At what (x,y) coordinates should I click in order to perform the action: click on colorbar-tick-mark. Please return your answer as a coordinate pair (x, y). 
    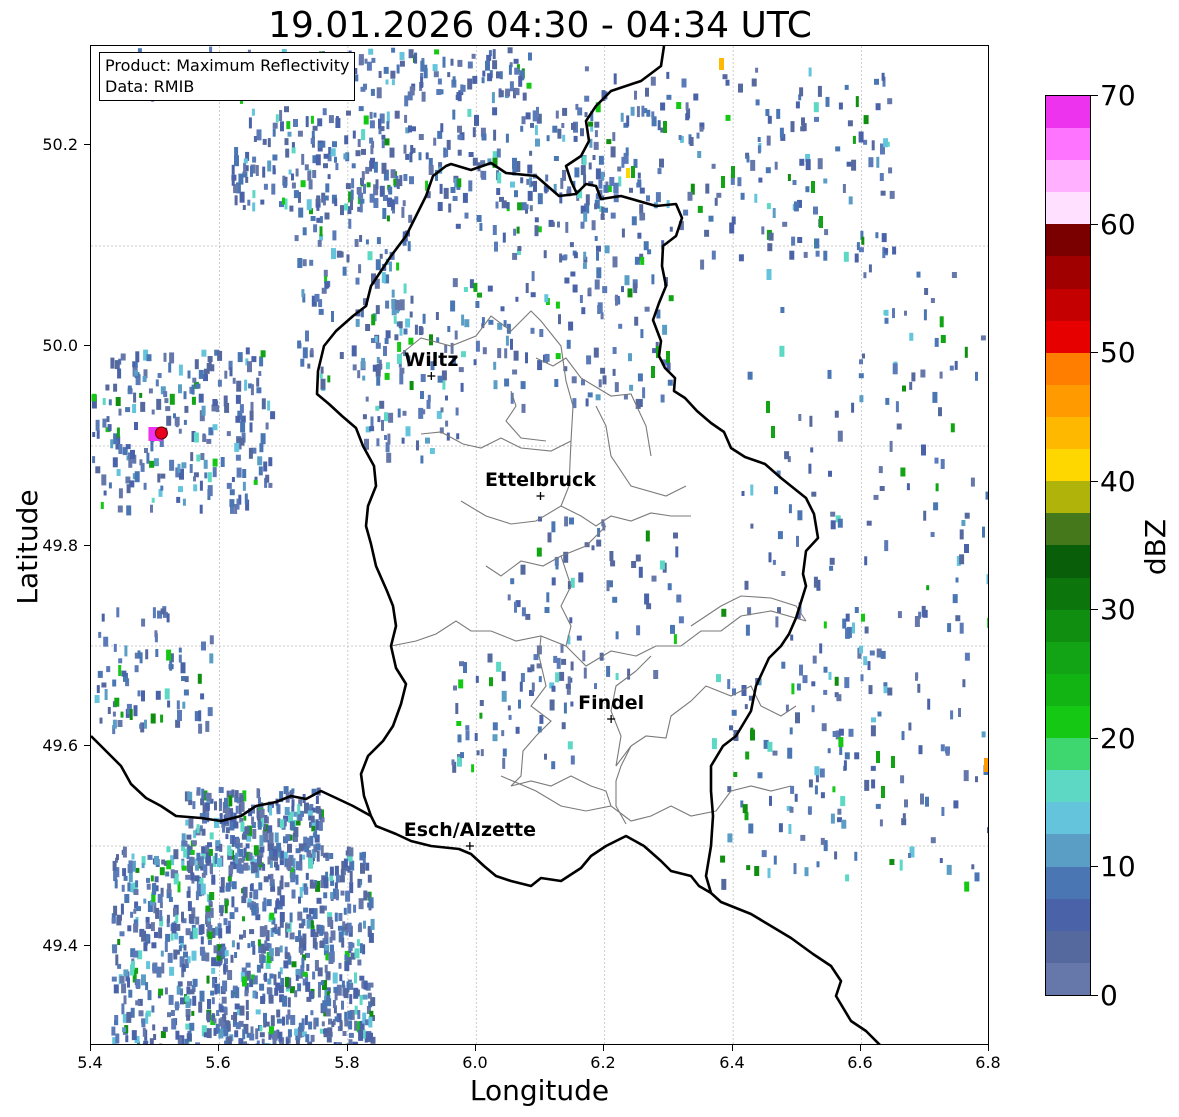
    Looking at the image, I should click on (1094, 224).